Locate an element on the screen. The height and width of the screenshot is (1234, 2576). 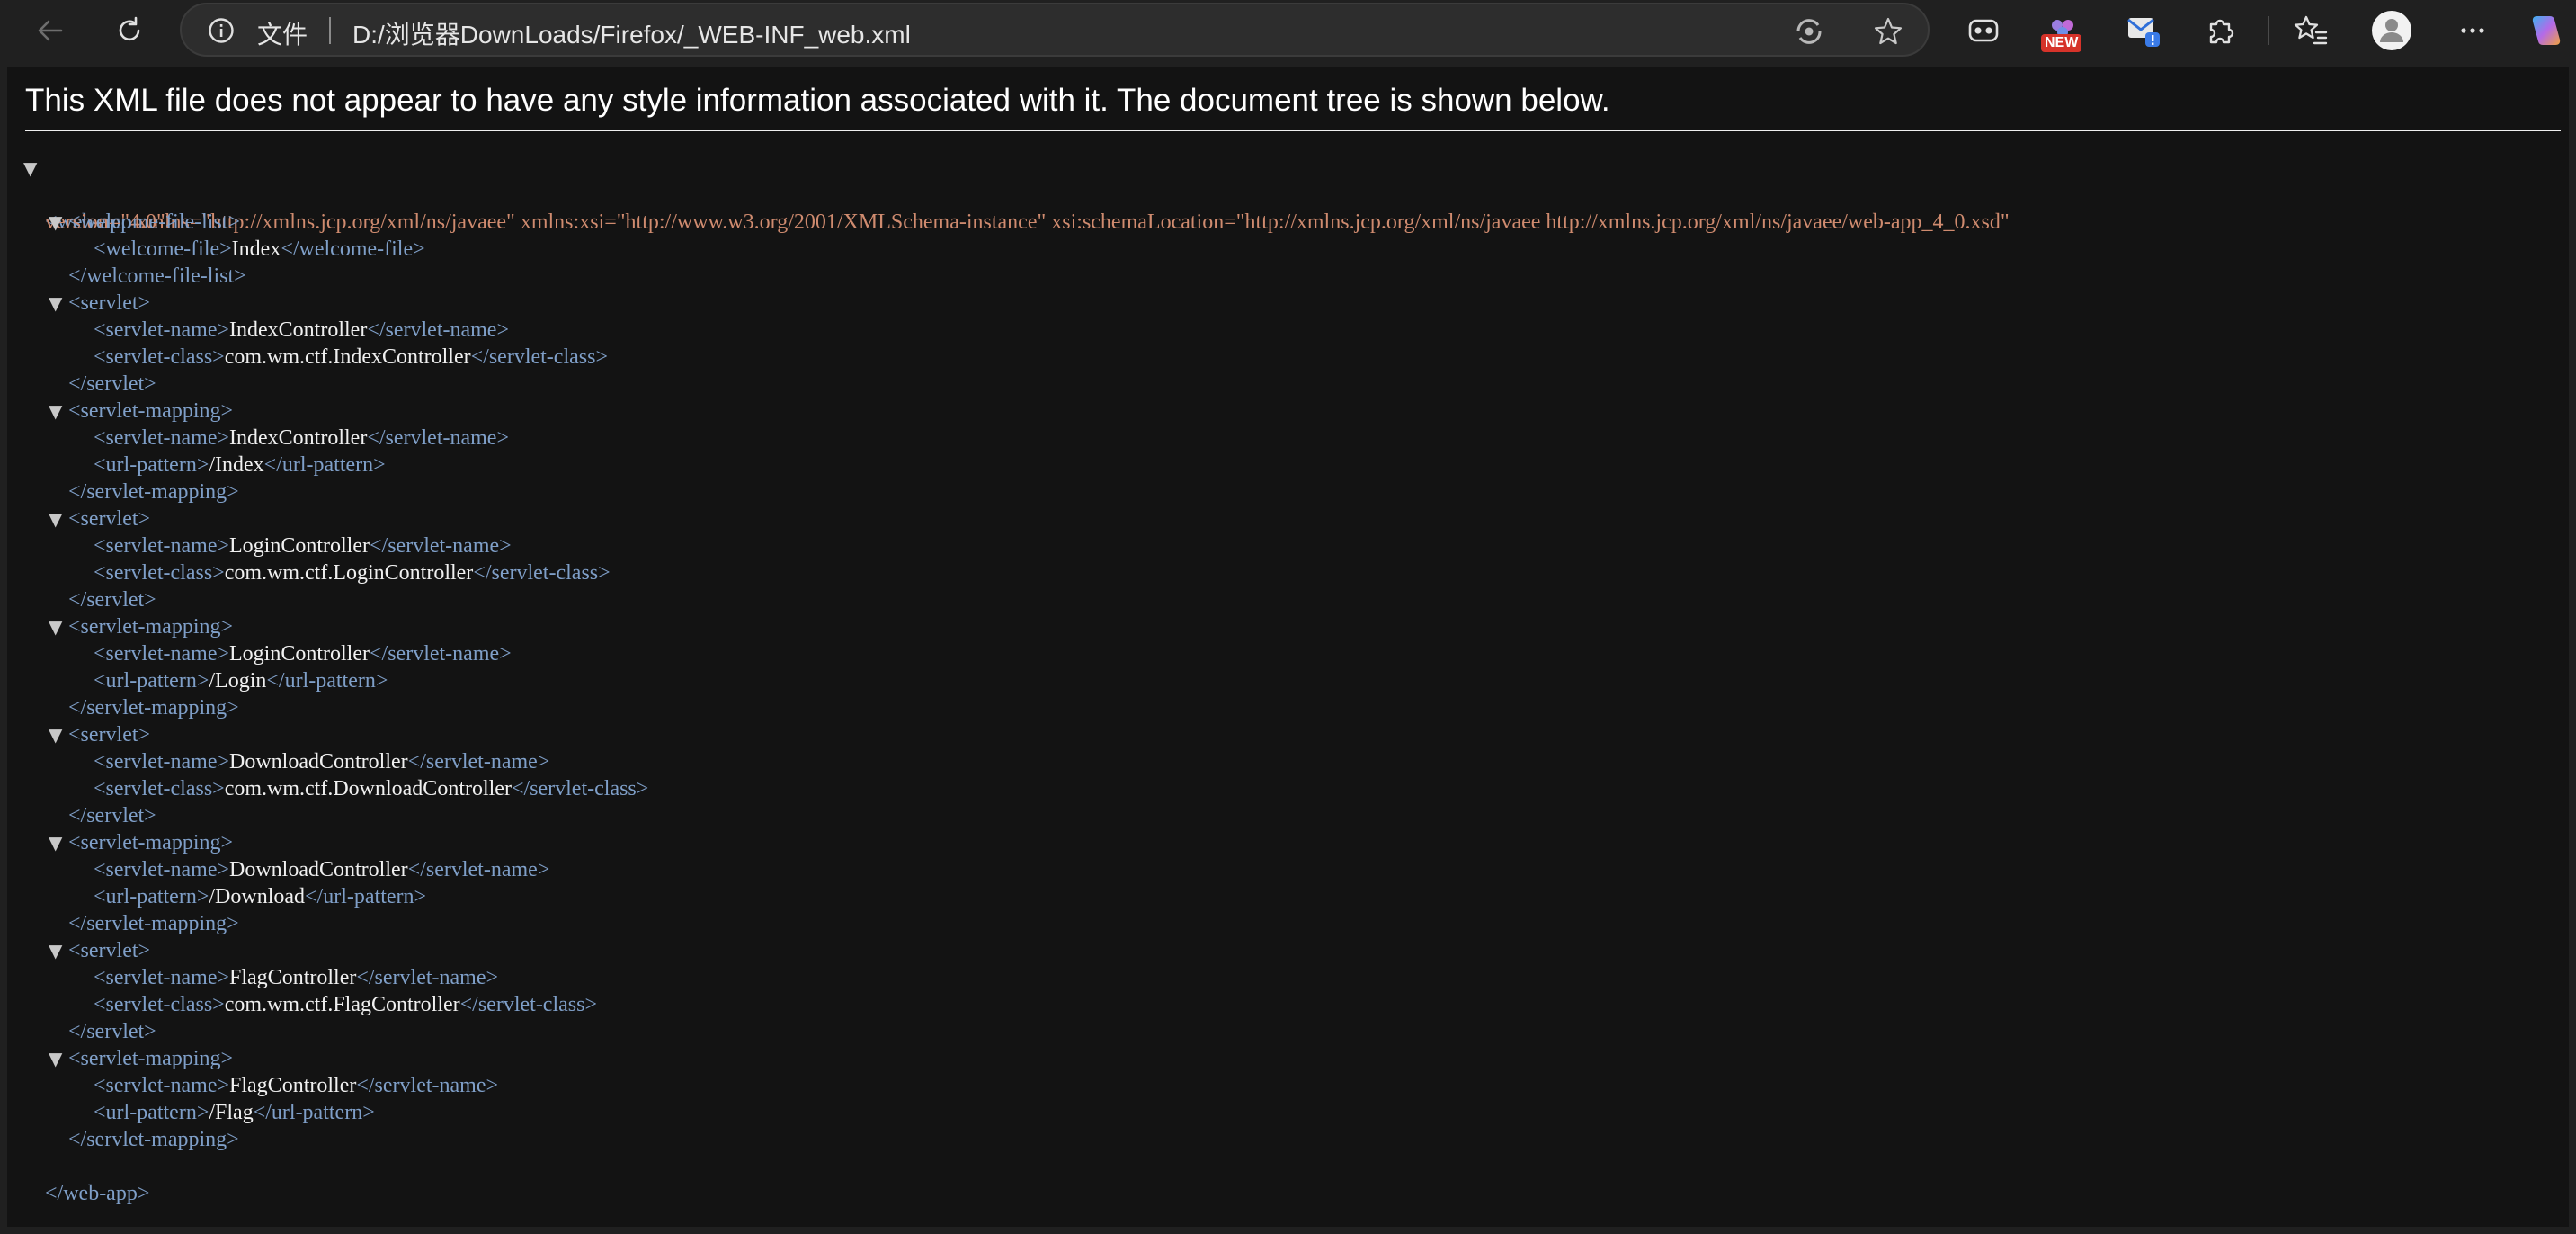
more-menu-icon is located at coordinates (2473, 30).